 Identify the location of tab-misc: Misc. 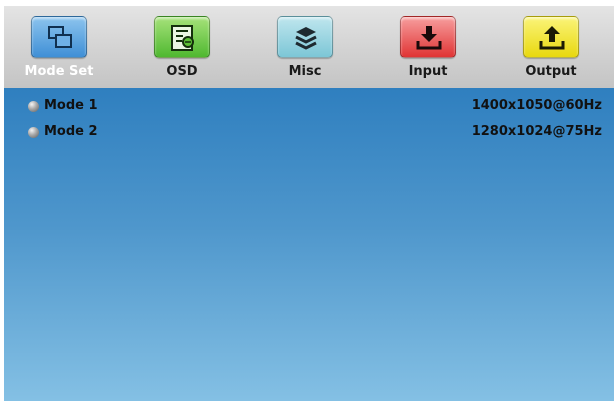
(305, 47).